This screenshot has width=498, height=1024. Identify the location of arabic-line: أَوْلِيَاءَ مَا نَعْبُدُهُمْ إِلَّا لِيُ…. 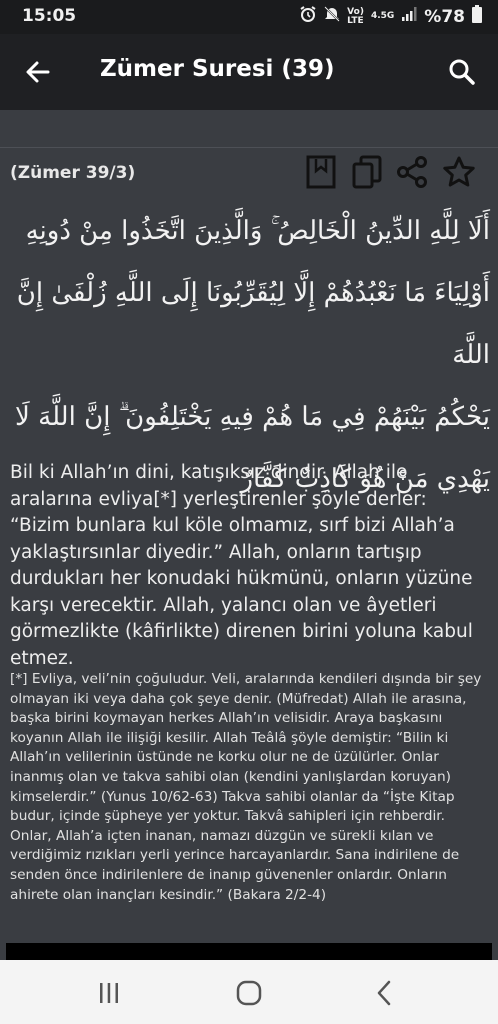
(253, 324).